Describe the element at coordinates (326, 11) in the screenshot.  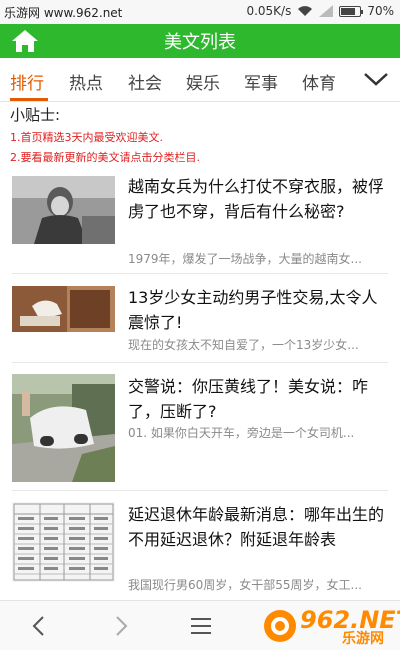
I see `signal-icon` at that location.